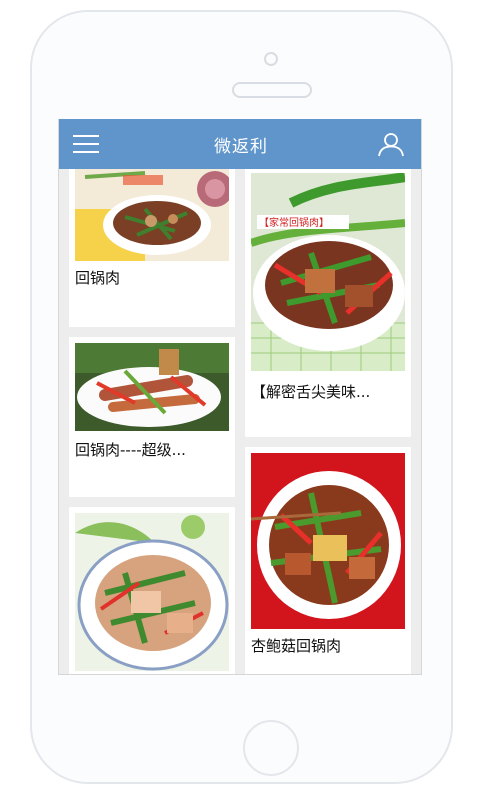 The height and width of the screenshot is (800, 480). I want to click on recipe-card-5: 杏鲍菇回锅肉, so click(328, 560).